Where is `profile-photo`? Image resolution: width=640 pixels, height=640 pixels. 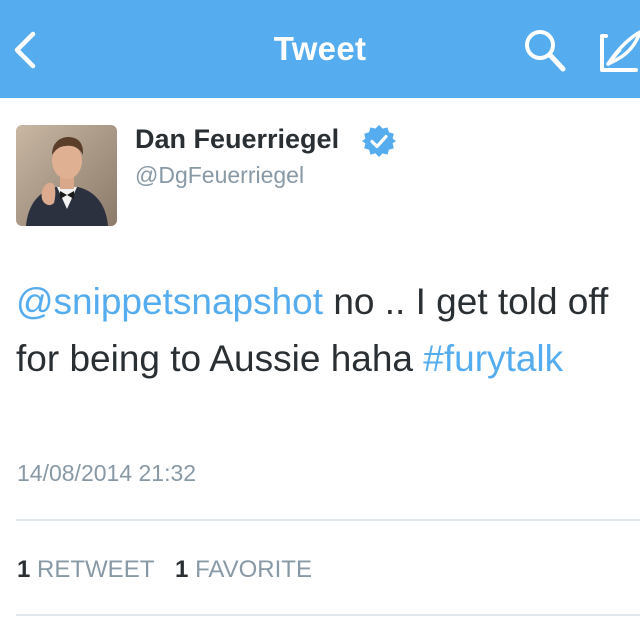 profile-photo is located at coordinates (66, 175).